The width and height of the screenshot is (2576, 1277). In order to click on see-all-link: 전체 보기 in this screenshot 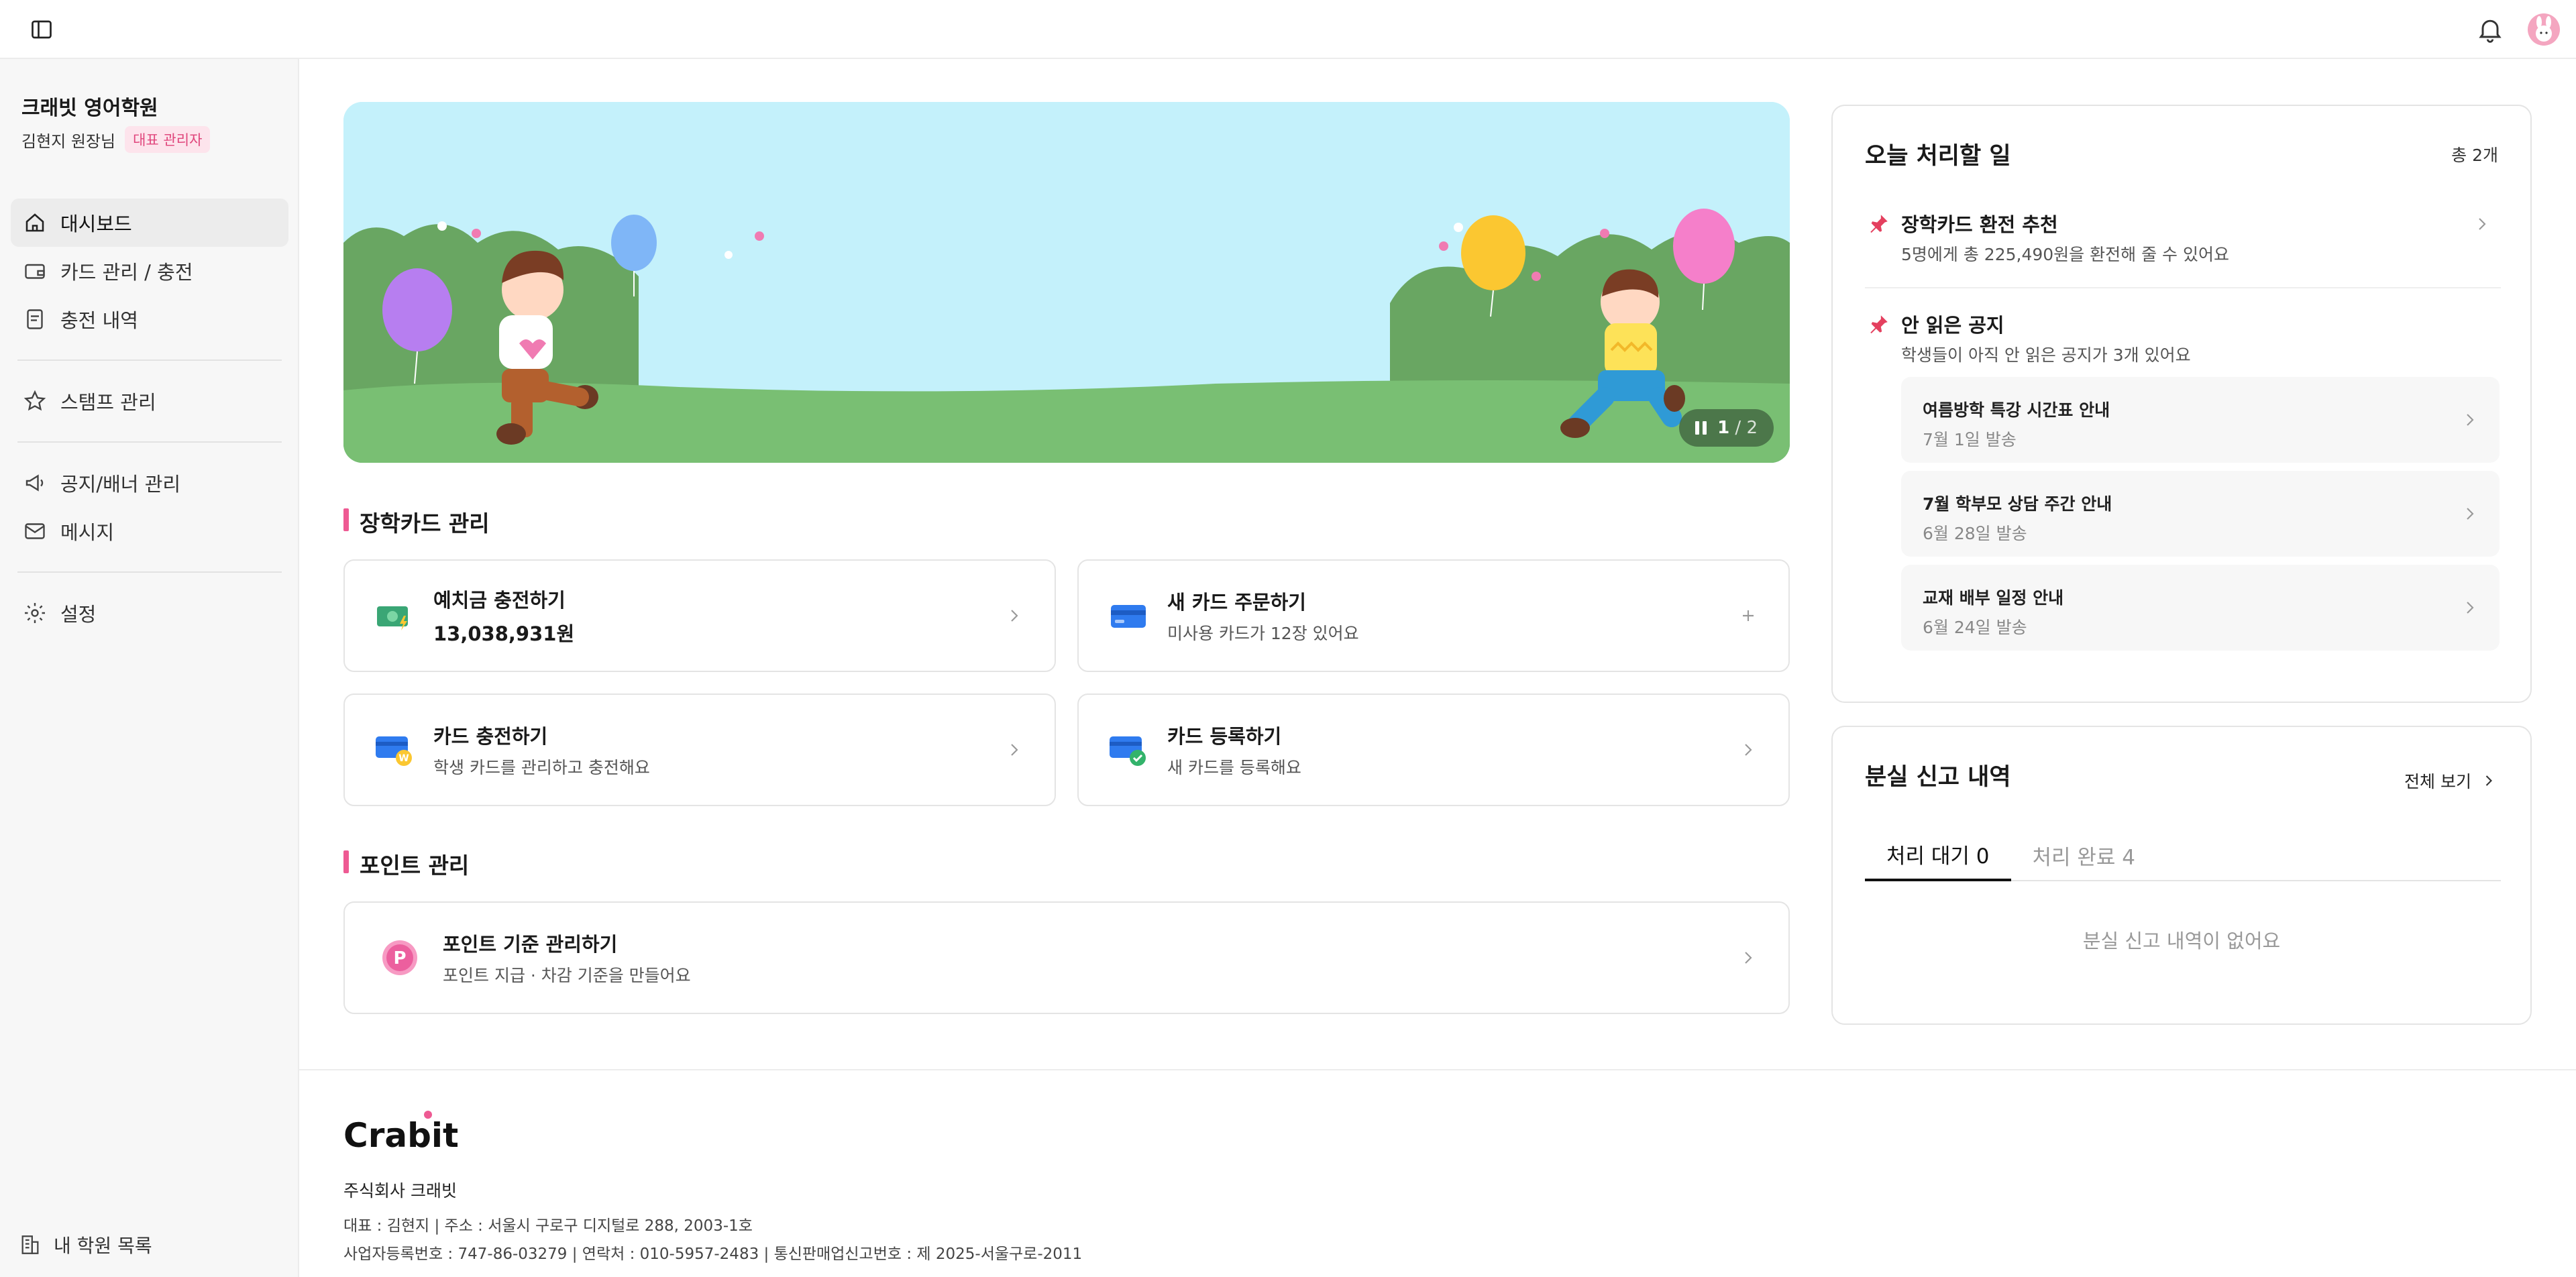, I will do `click(2451, 781)`.